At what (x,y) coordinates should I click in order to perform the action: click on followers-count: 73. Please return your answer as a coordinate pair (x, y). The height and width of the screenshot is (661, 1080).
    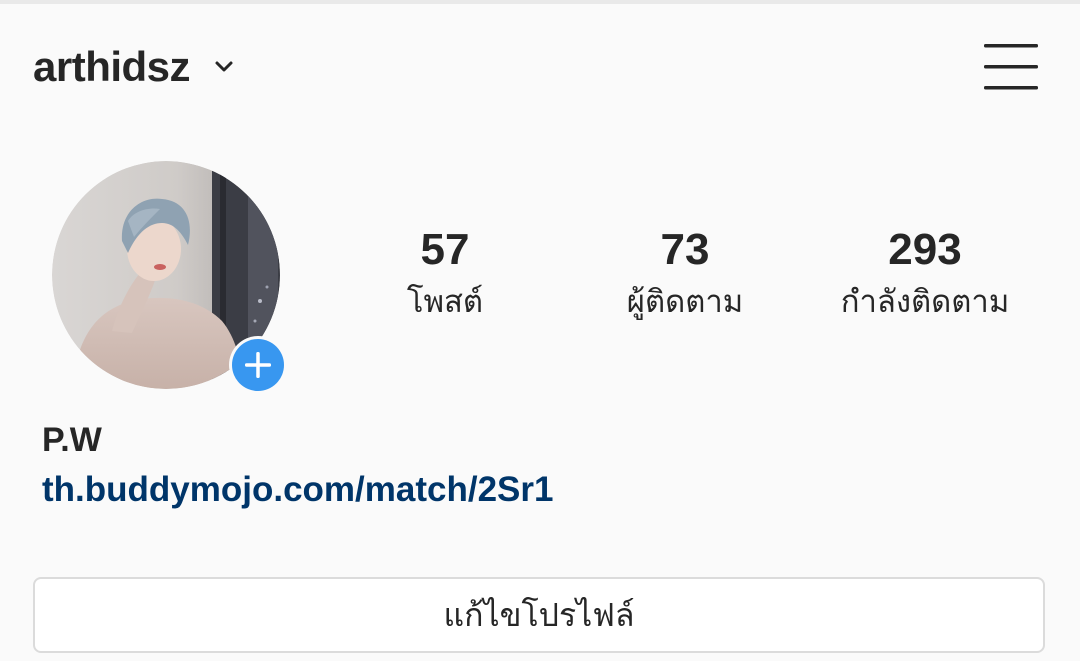
    Looking at the image, I should click on (685, 249).